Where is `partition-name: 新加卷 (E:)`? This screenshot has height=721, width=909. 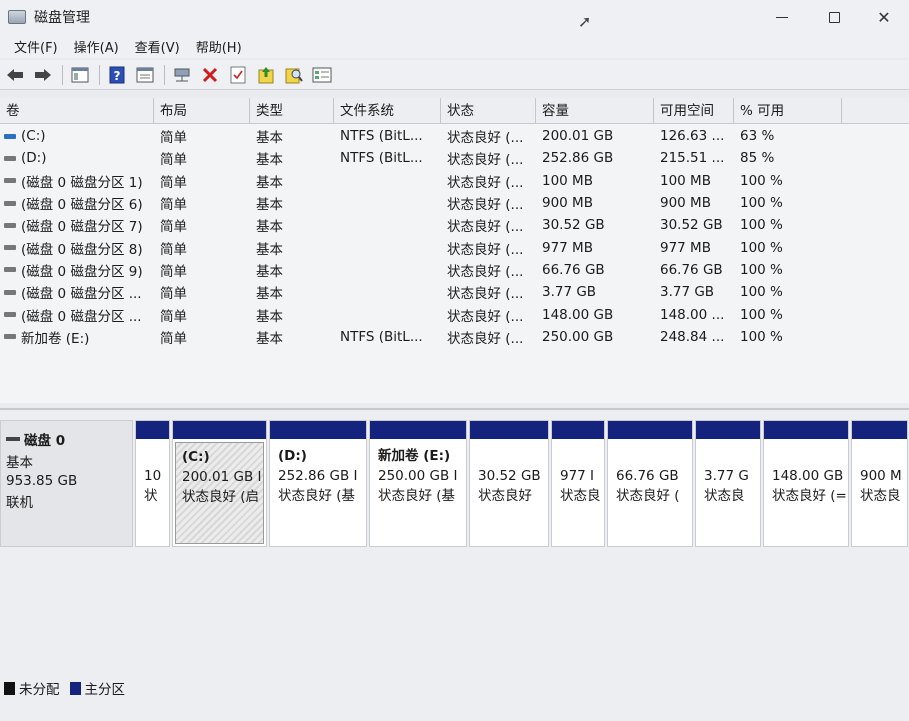 partition-name: 新加卷 (E:) is located at coordinates (414, 456).